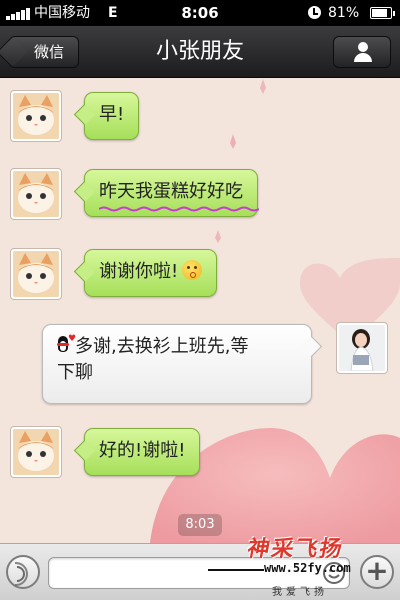  I want to click on message-row: 早!, so click(200, 113).